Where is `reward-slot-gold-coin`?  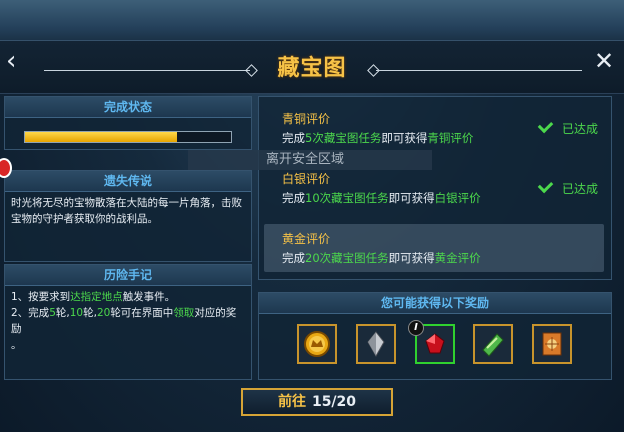 reward-slot-gold-coin is located at coordinates (317, 344).